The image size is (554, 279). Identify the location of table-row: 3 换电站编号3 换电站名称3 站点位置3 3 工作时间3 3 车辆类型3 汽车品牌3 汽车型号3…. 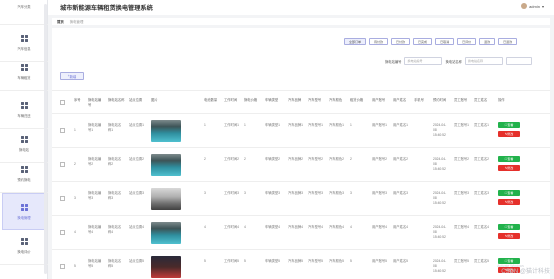
(301, 199).